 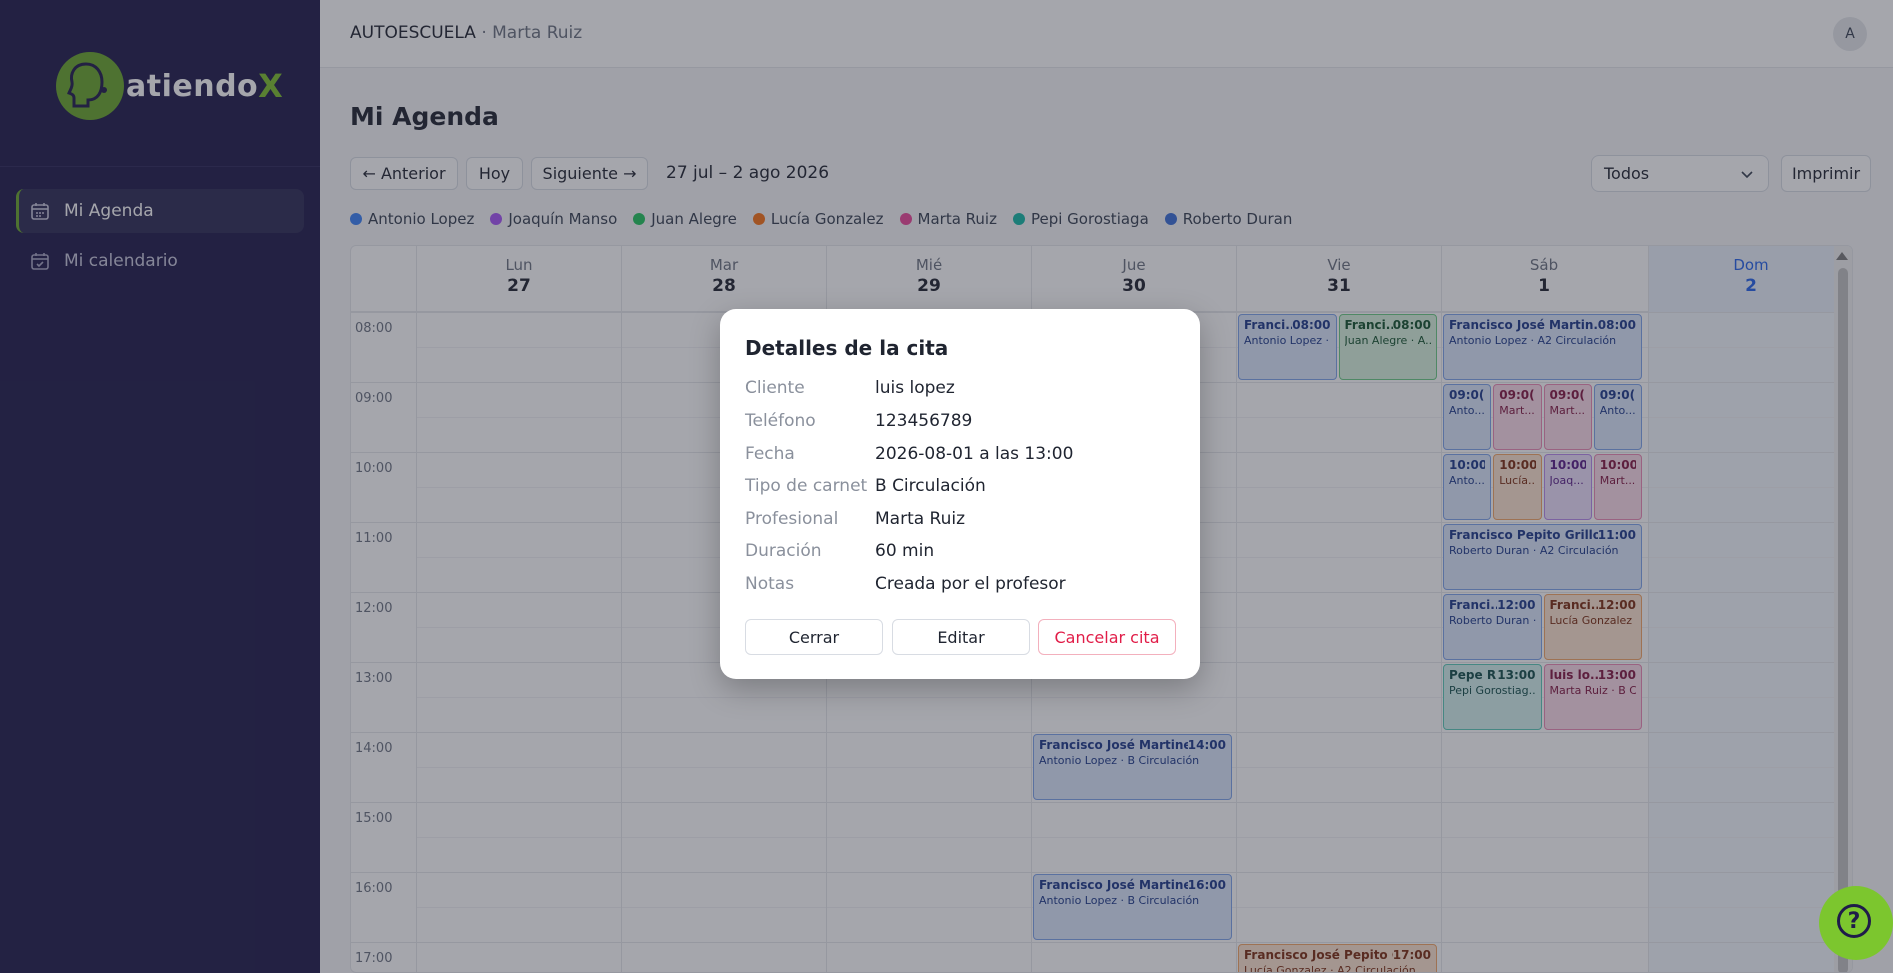 What do you see at coordinates (924, 421) in the screenshot?
I see `detail-value: 123456789` at bounding box center [924, 421].